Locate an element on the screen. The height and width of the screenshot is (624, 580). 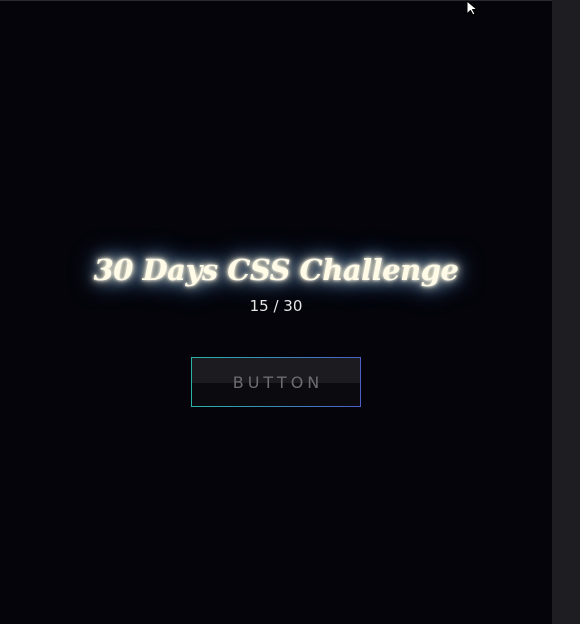
scrollbar-gutter is located at coordinates (566, 312).